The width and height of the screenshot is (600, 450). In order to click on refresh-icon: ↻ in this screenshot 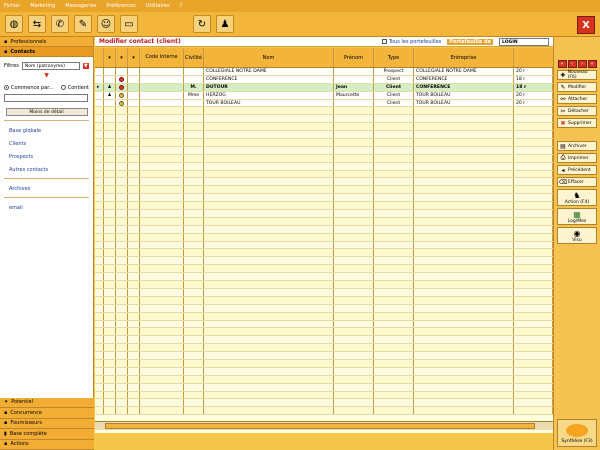, I will do `click(202, 24)`.